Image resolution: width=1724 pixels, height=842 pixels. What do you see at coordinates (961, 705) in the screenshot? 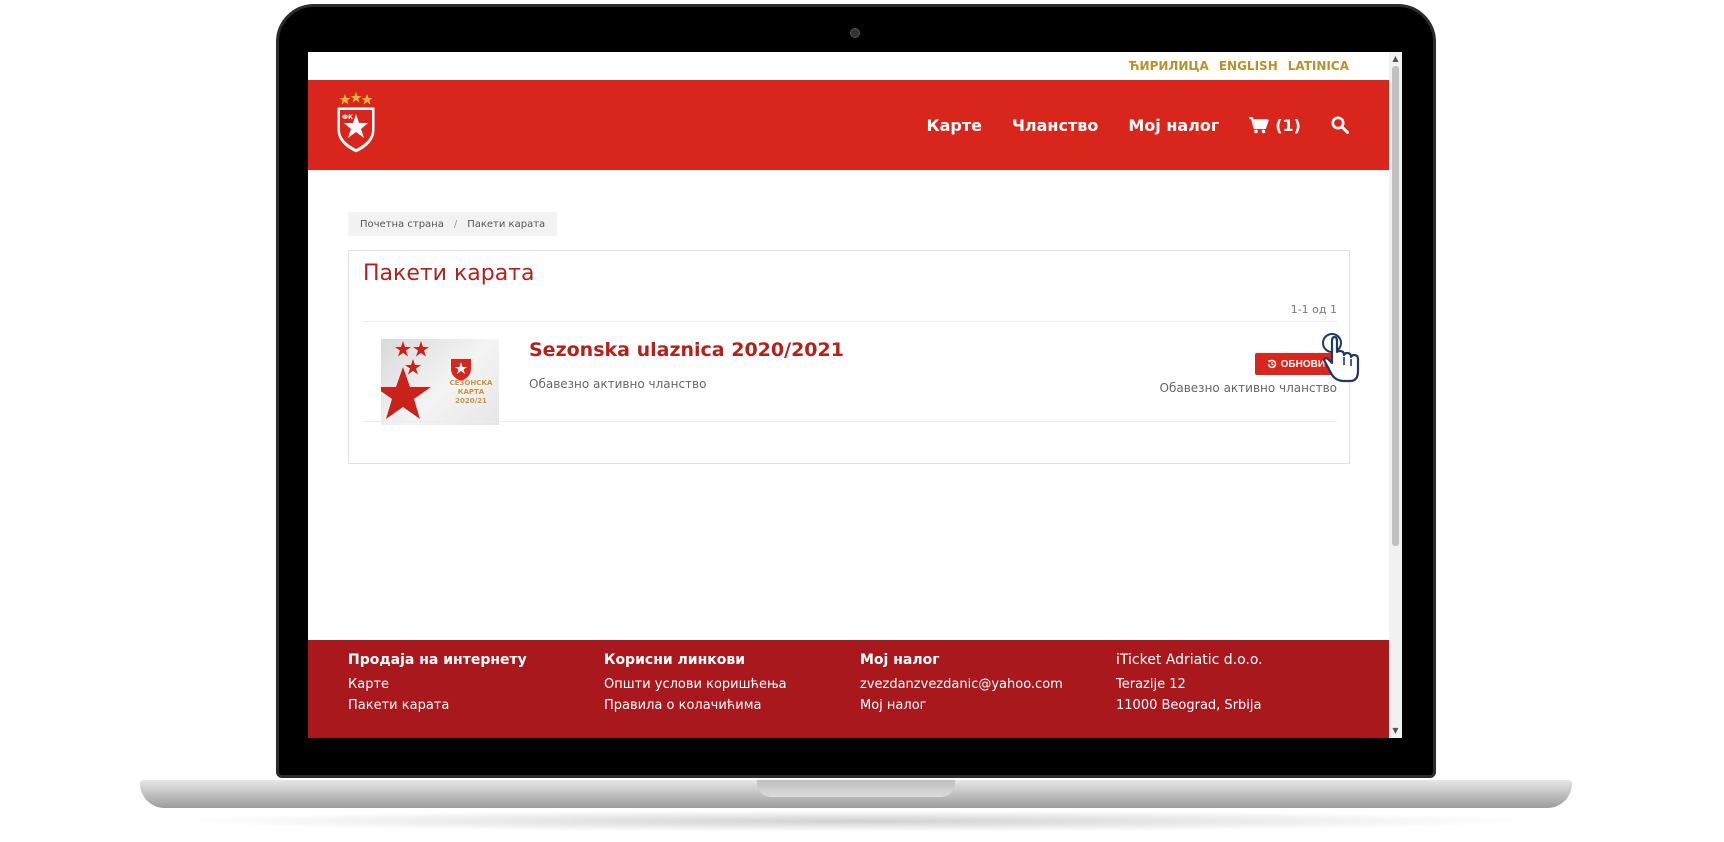
I see `footer-link-account: Мој налог` at bounding box center [961, 705].